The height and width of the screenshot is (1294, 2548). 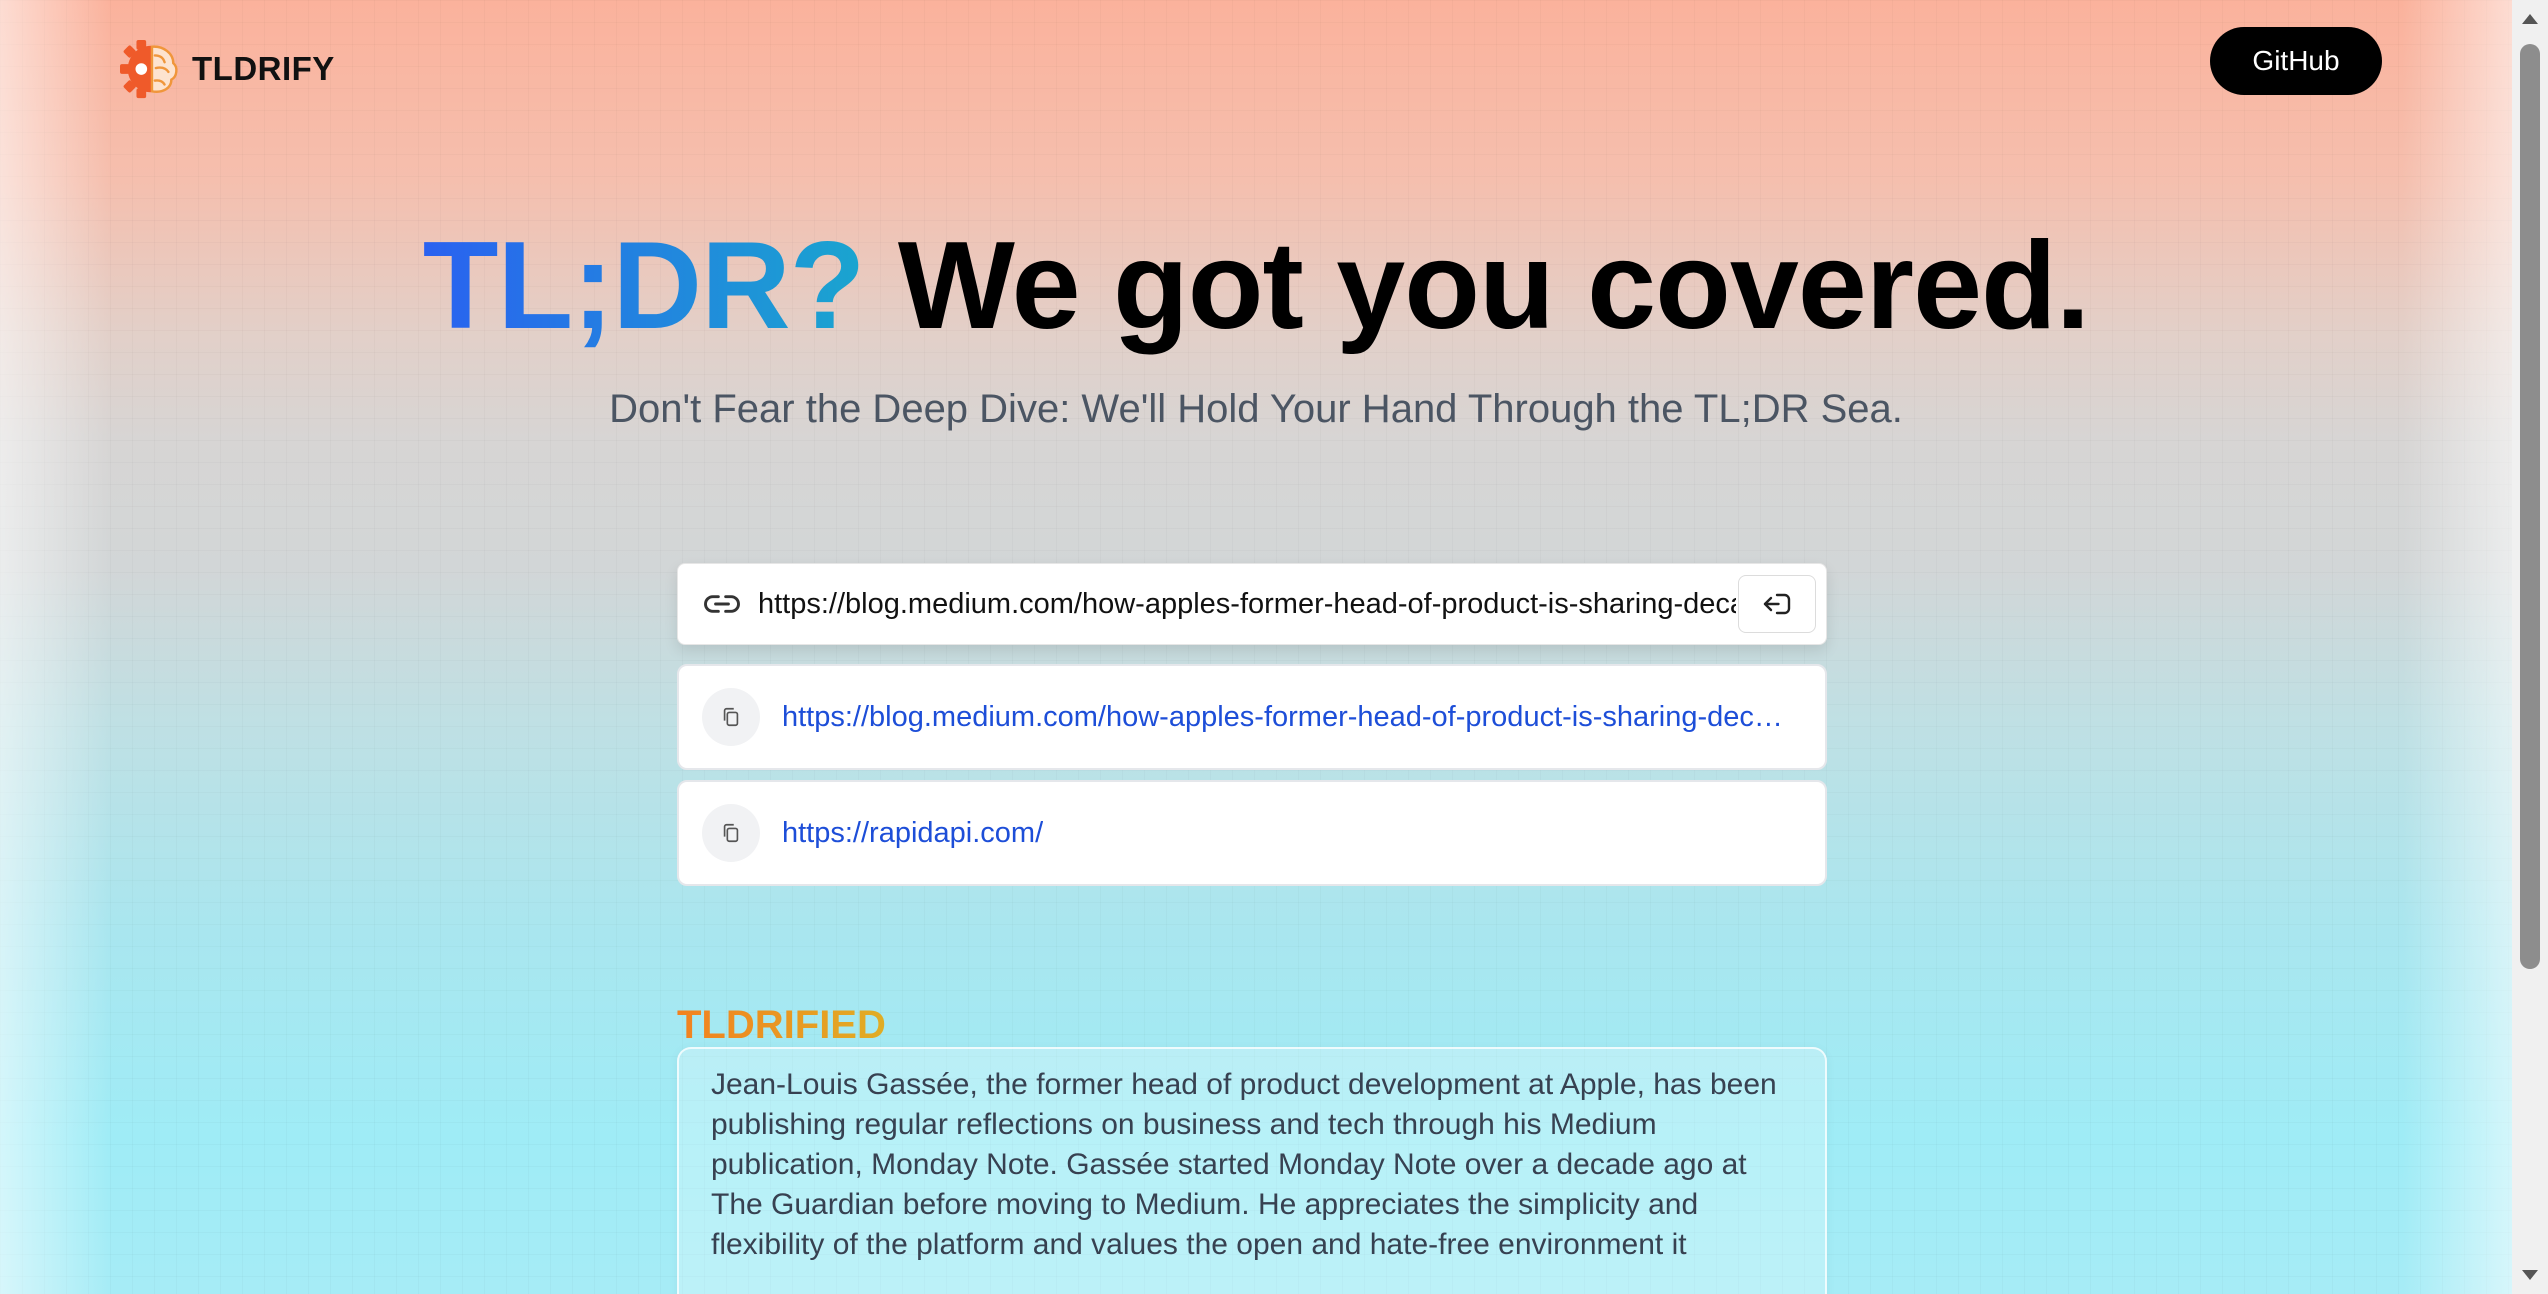 I want to click on github-button: GitHub, so click(x=2296, y=61).